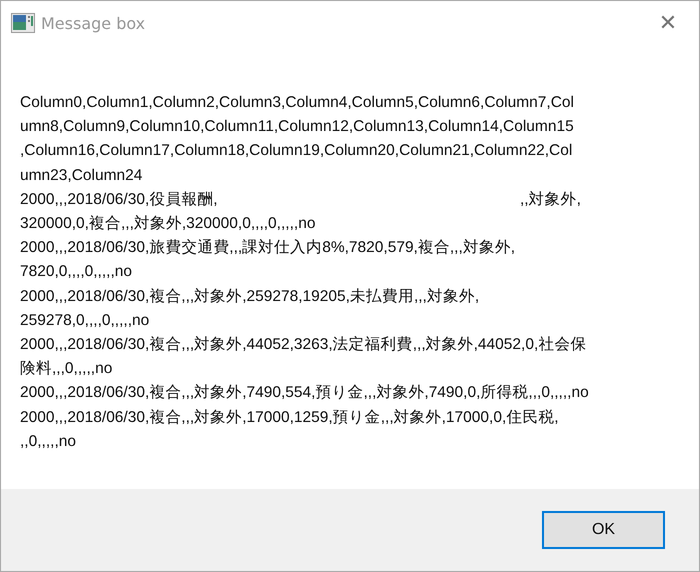 The width and height of the screenshot is (700, 572). What do you see at coordinates (93, 23) in the screenshot?
I see `window-title: Message box` at bounding box center [93, 23].